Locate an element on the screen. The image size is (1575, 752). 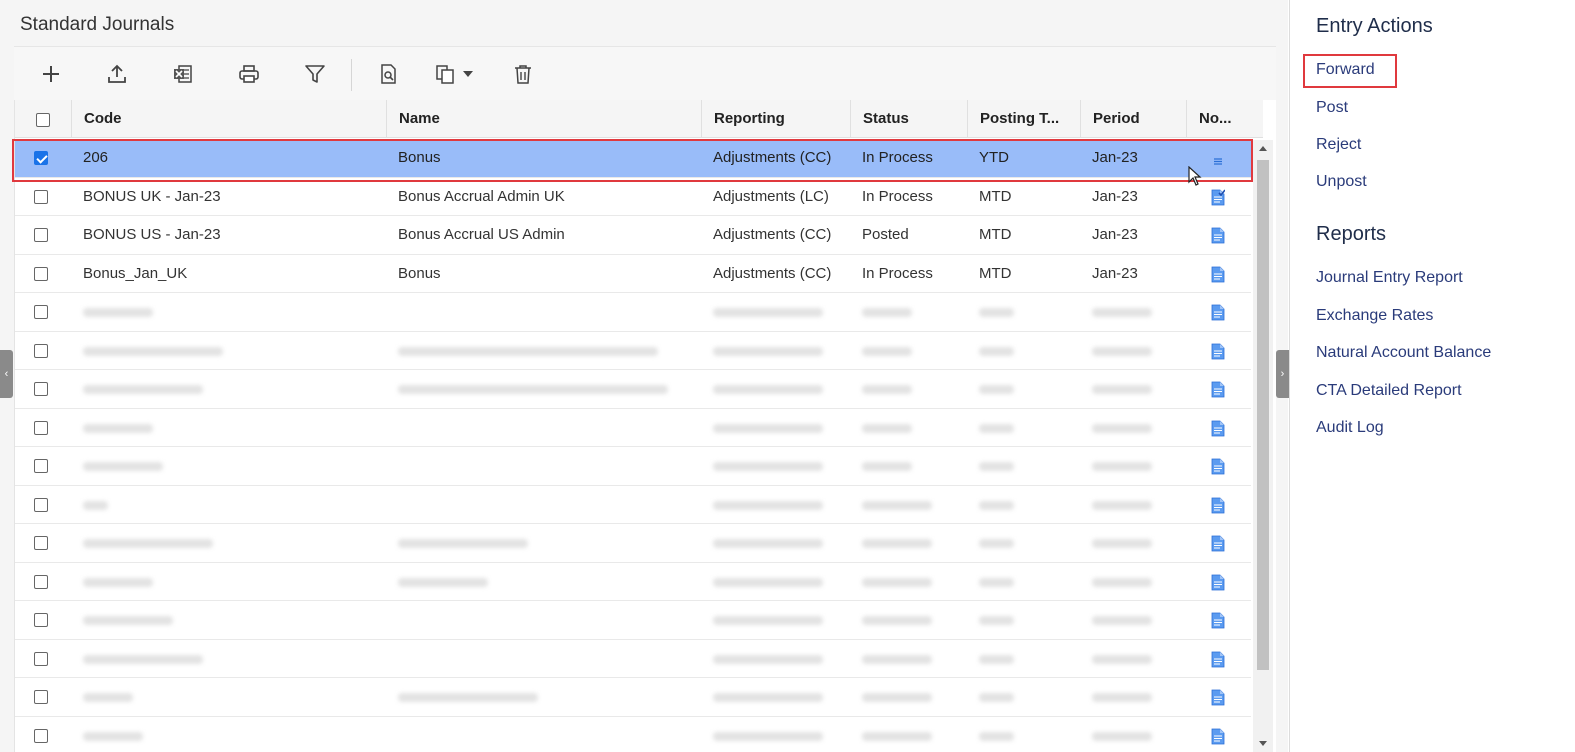
excel-export-button is located at coordinates (183, 74).